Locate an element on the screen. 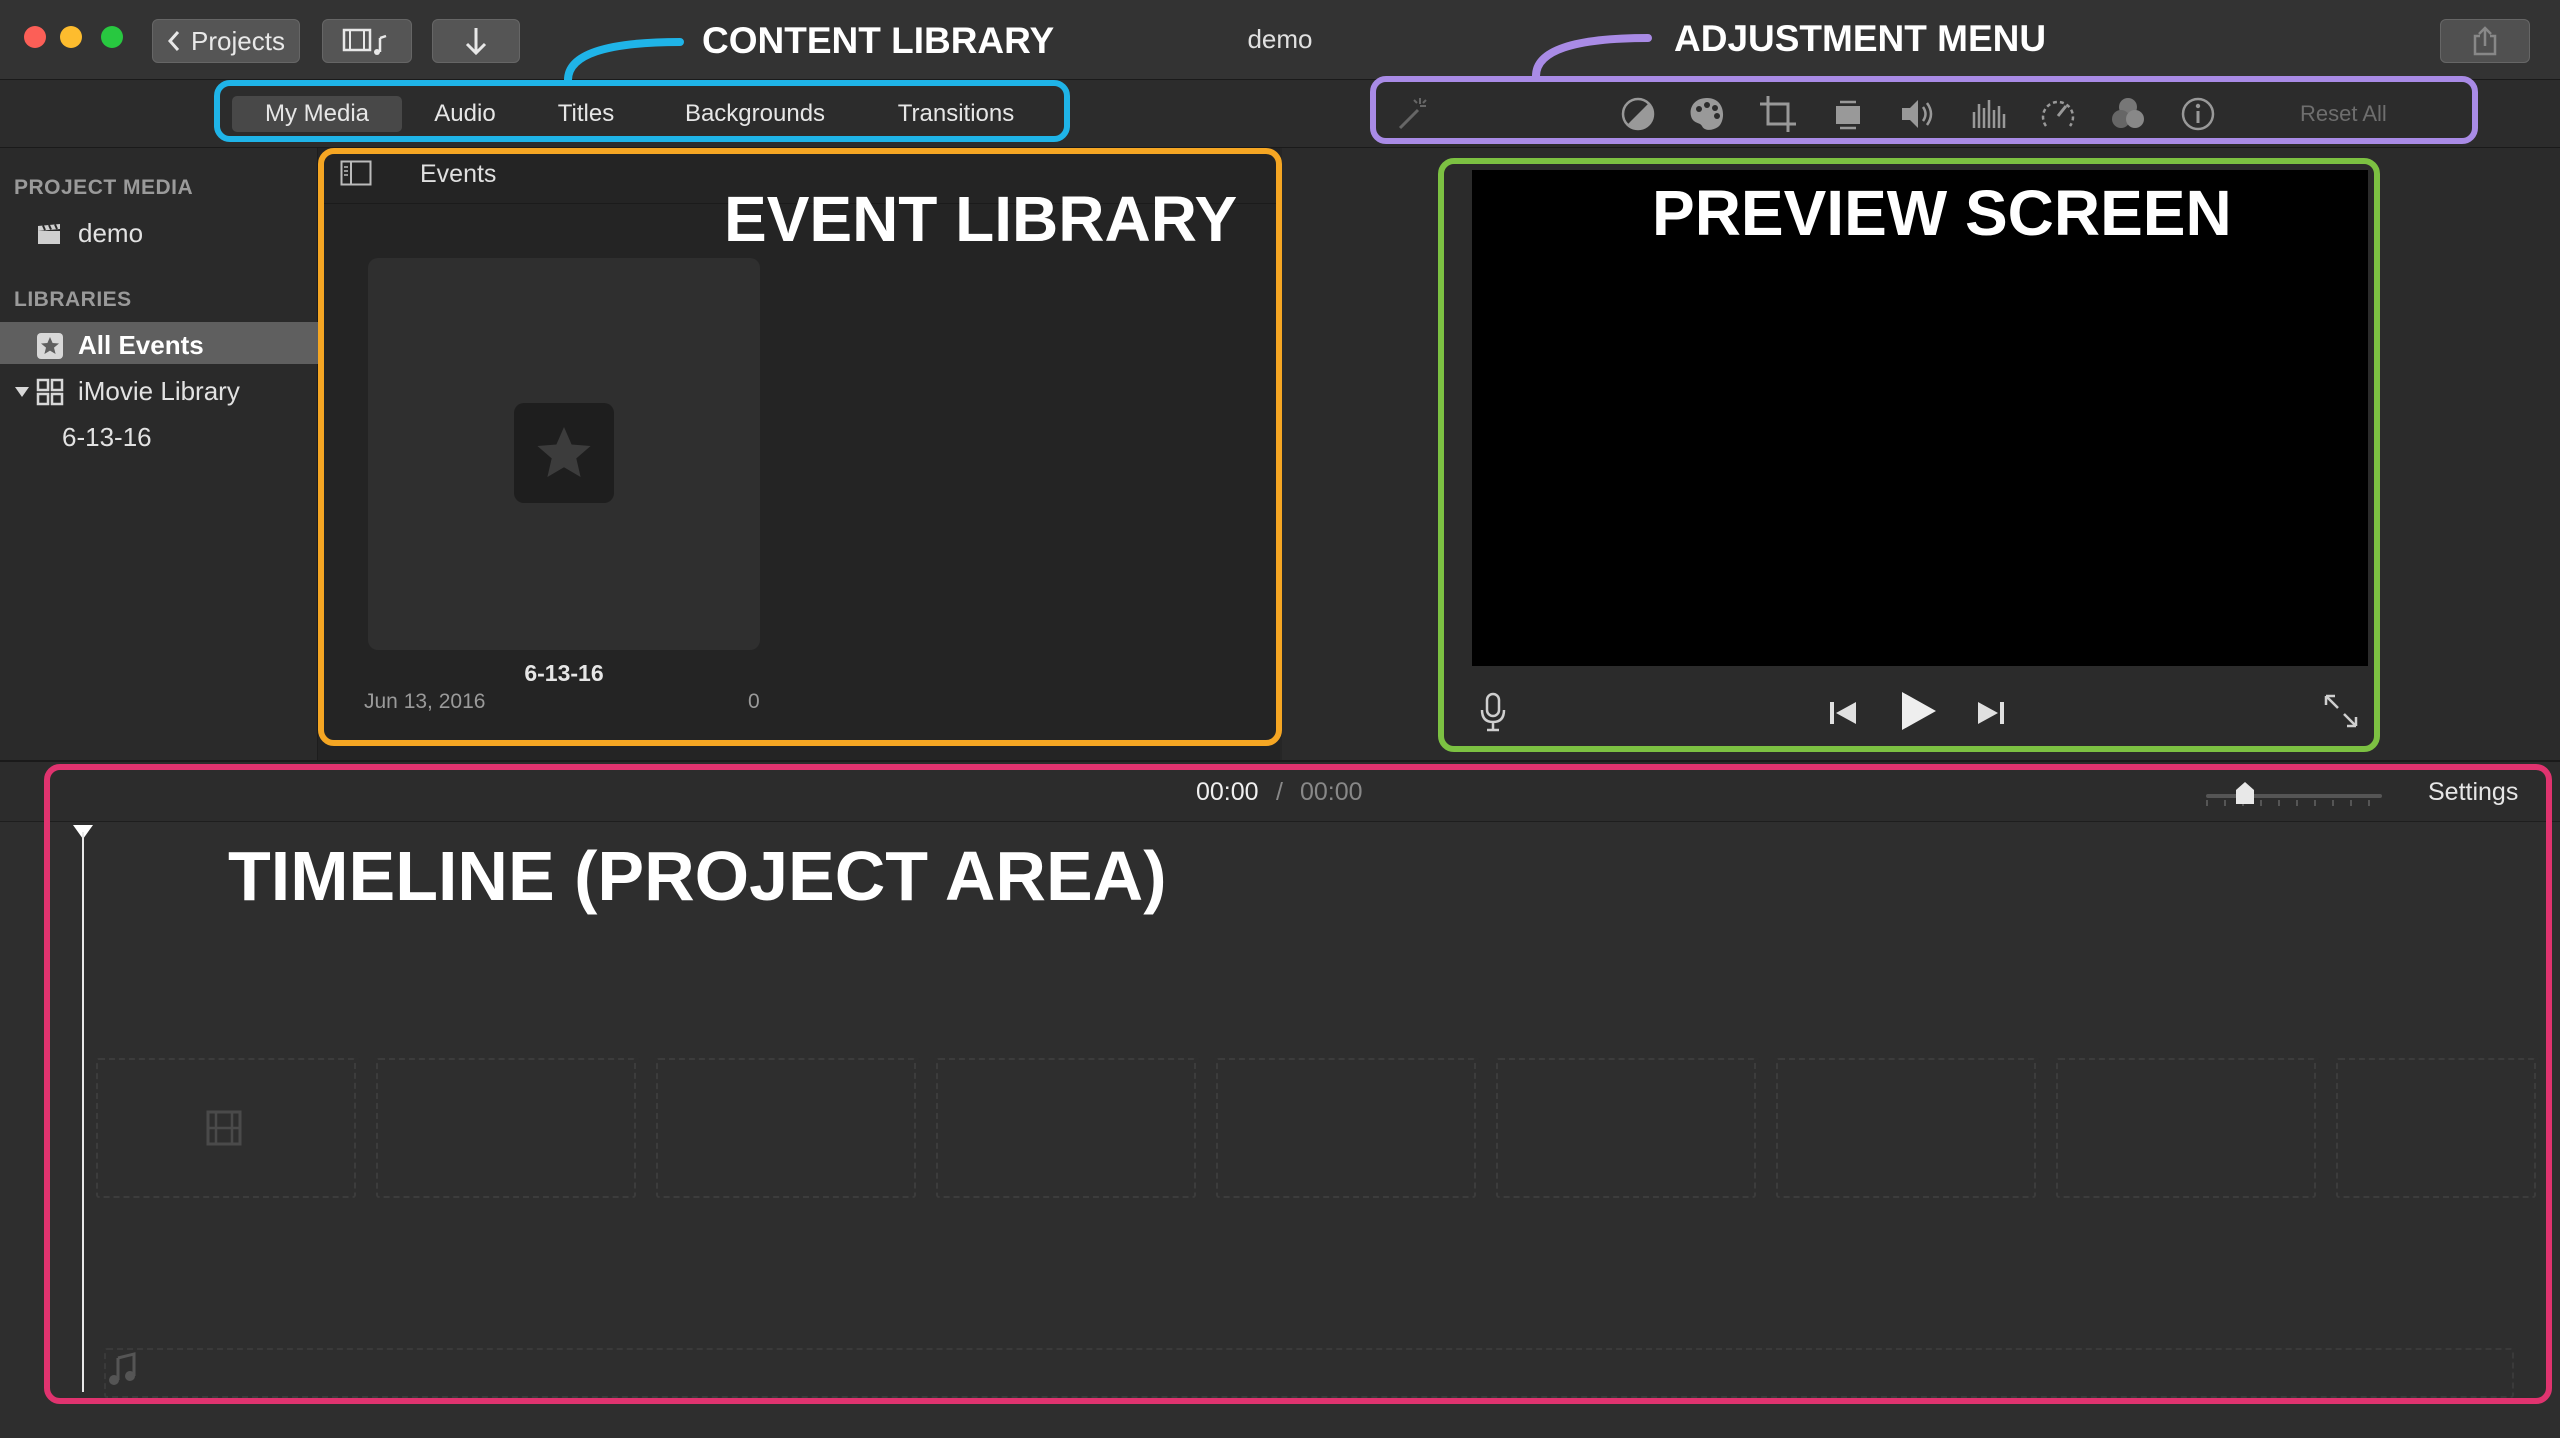  adjustment-menu-connector is located at coordinates (1592, 57).